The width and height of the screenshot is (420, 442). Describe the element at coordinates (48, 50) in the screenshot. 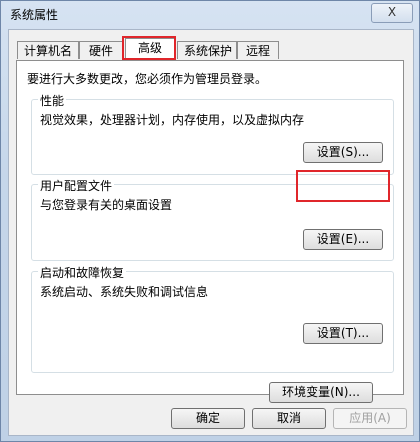

I see `tab-computer-name: 计算机名` at that location.